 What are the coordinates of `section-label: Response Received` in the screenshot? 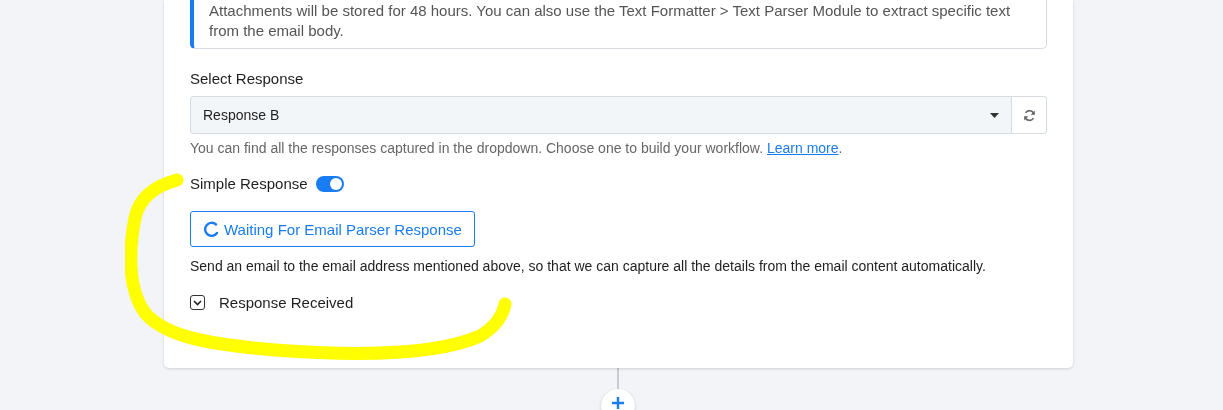 It's located at (286, 302).